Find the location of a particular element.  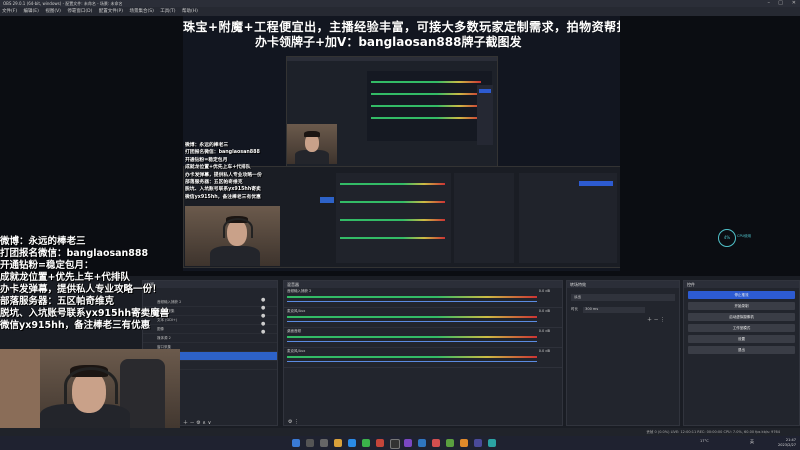

mixer-channel: 音频输入捕获 2 0.0 dB is located at coordinates (423, 298).